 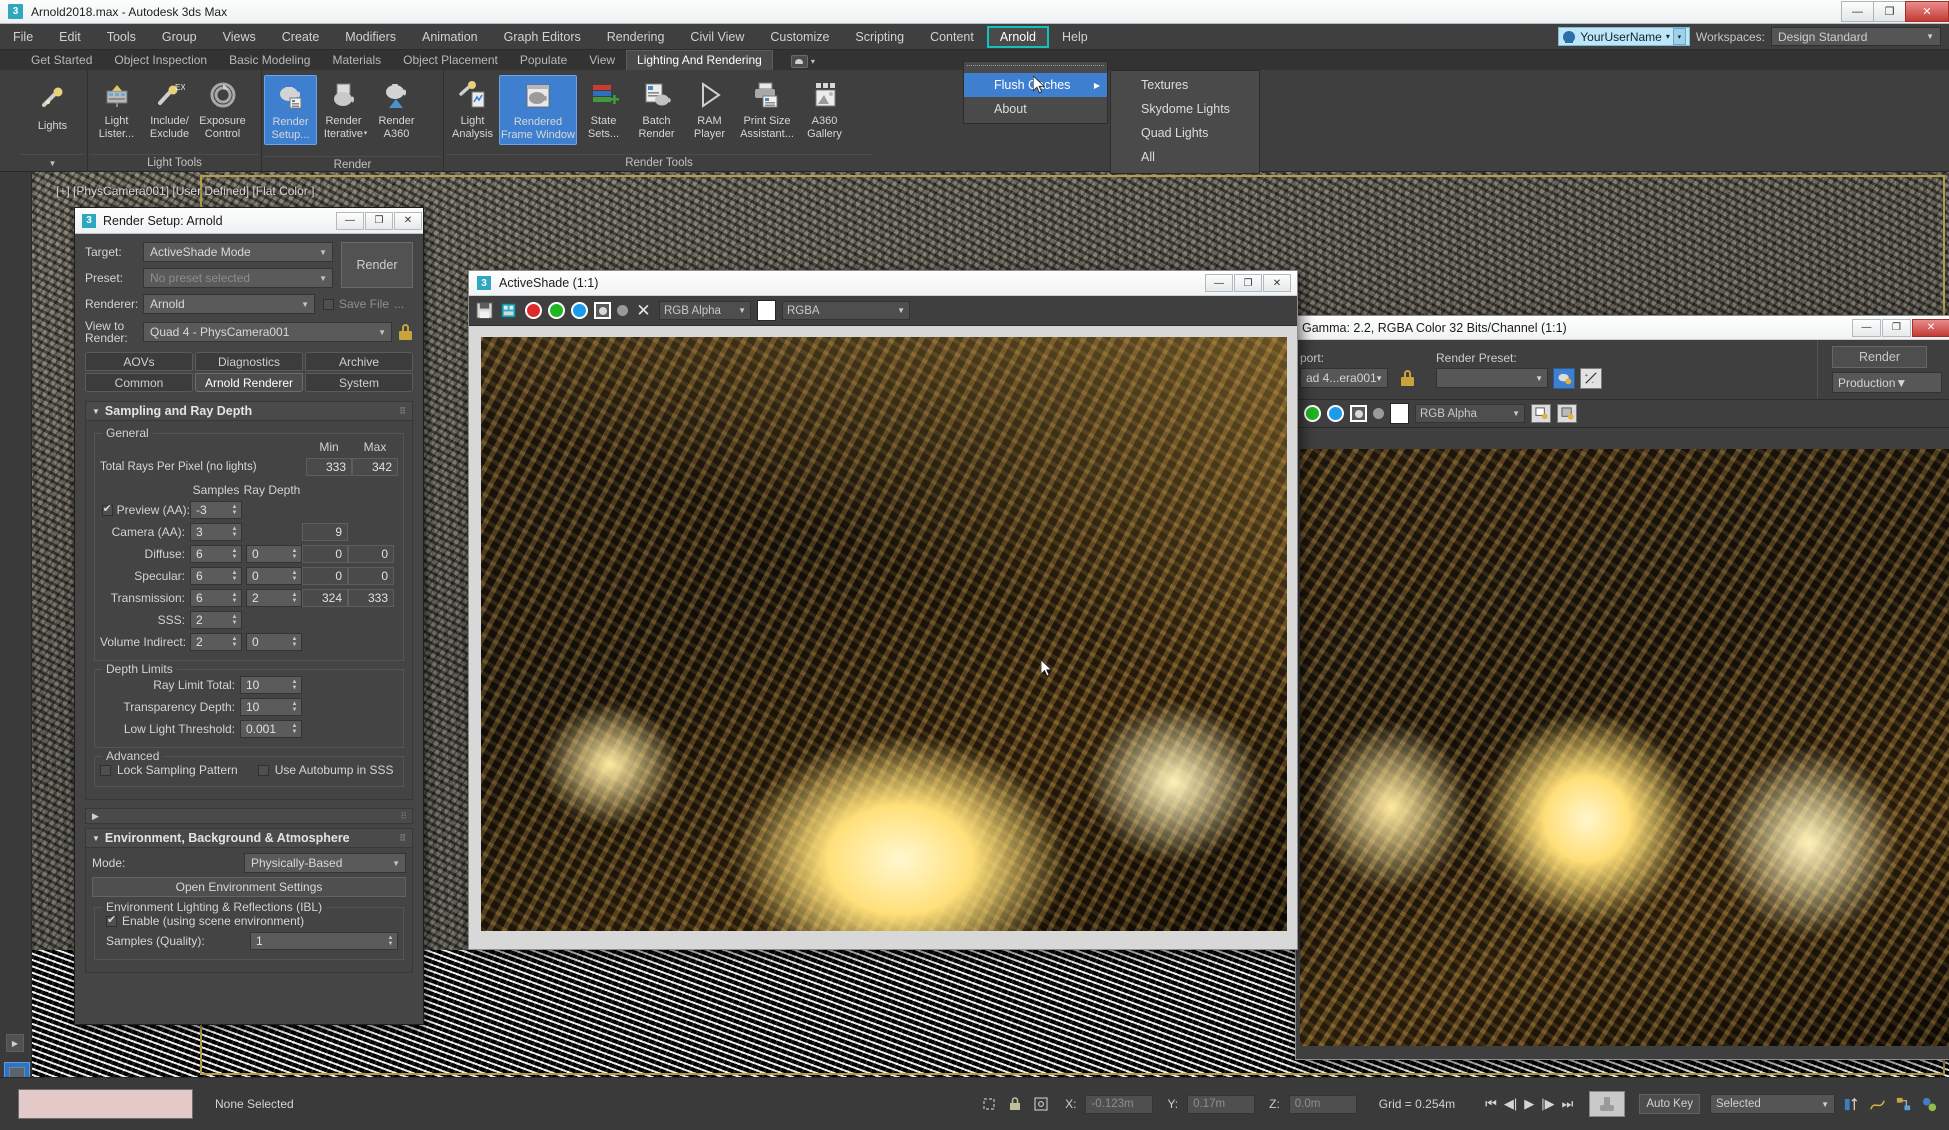 What do you see at coordinates (1679, 36) in the screenshot?
I see `user-dropdown-button: ▾` at bounding box center [1679, 36].